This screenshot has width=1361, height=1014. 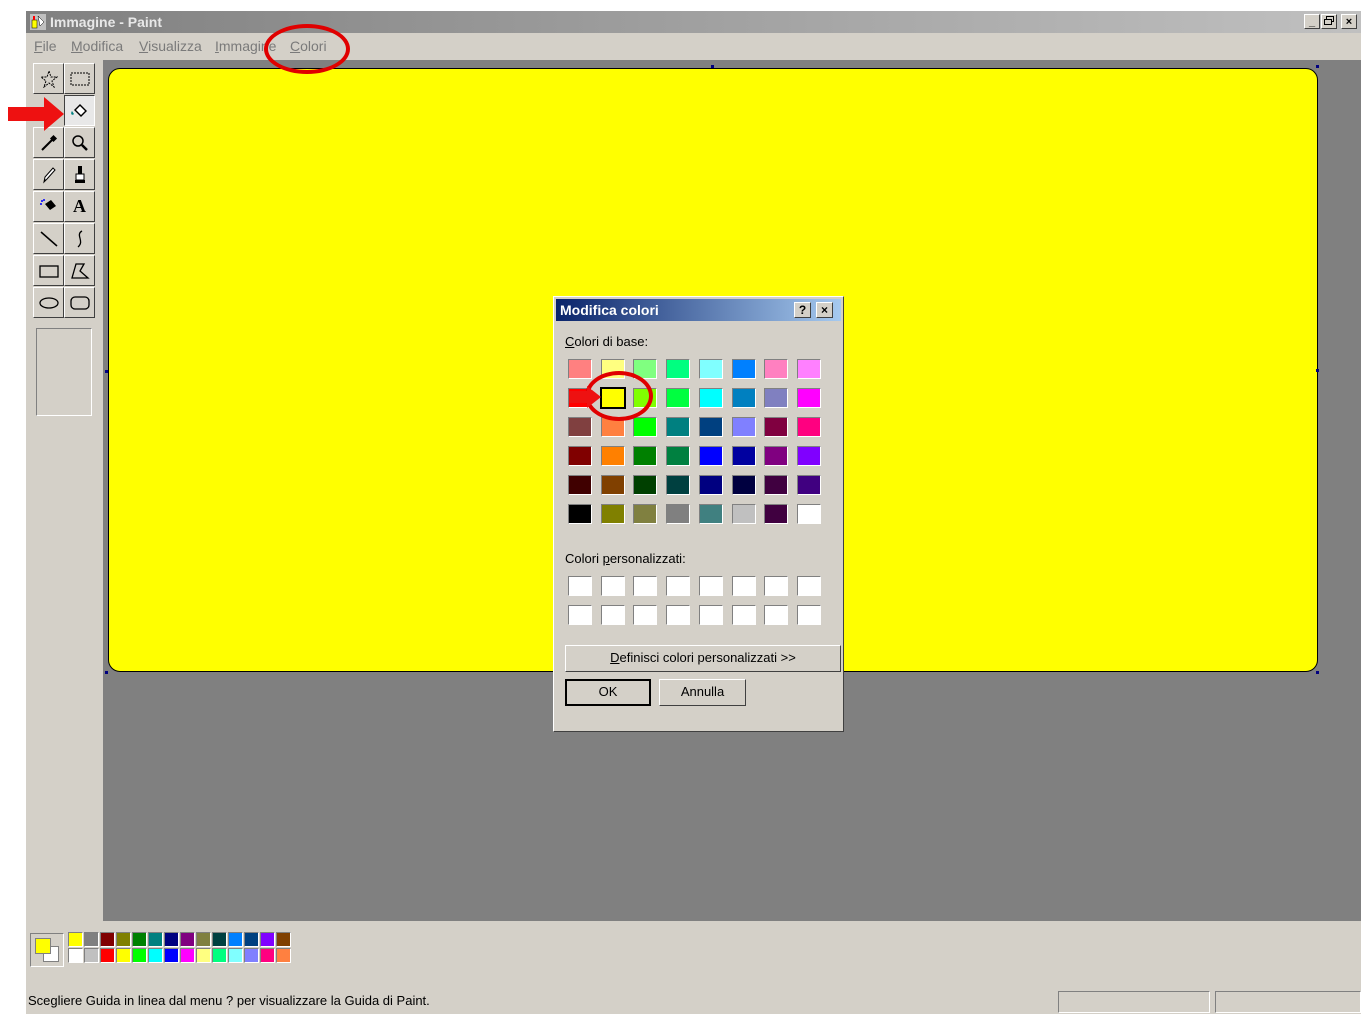 I want to click on restore-button, so click(x=1329, y=21).